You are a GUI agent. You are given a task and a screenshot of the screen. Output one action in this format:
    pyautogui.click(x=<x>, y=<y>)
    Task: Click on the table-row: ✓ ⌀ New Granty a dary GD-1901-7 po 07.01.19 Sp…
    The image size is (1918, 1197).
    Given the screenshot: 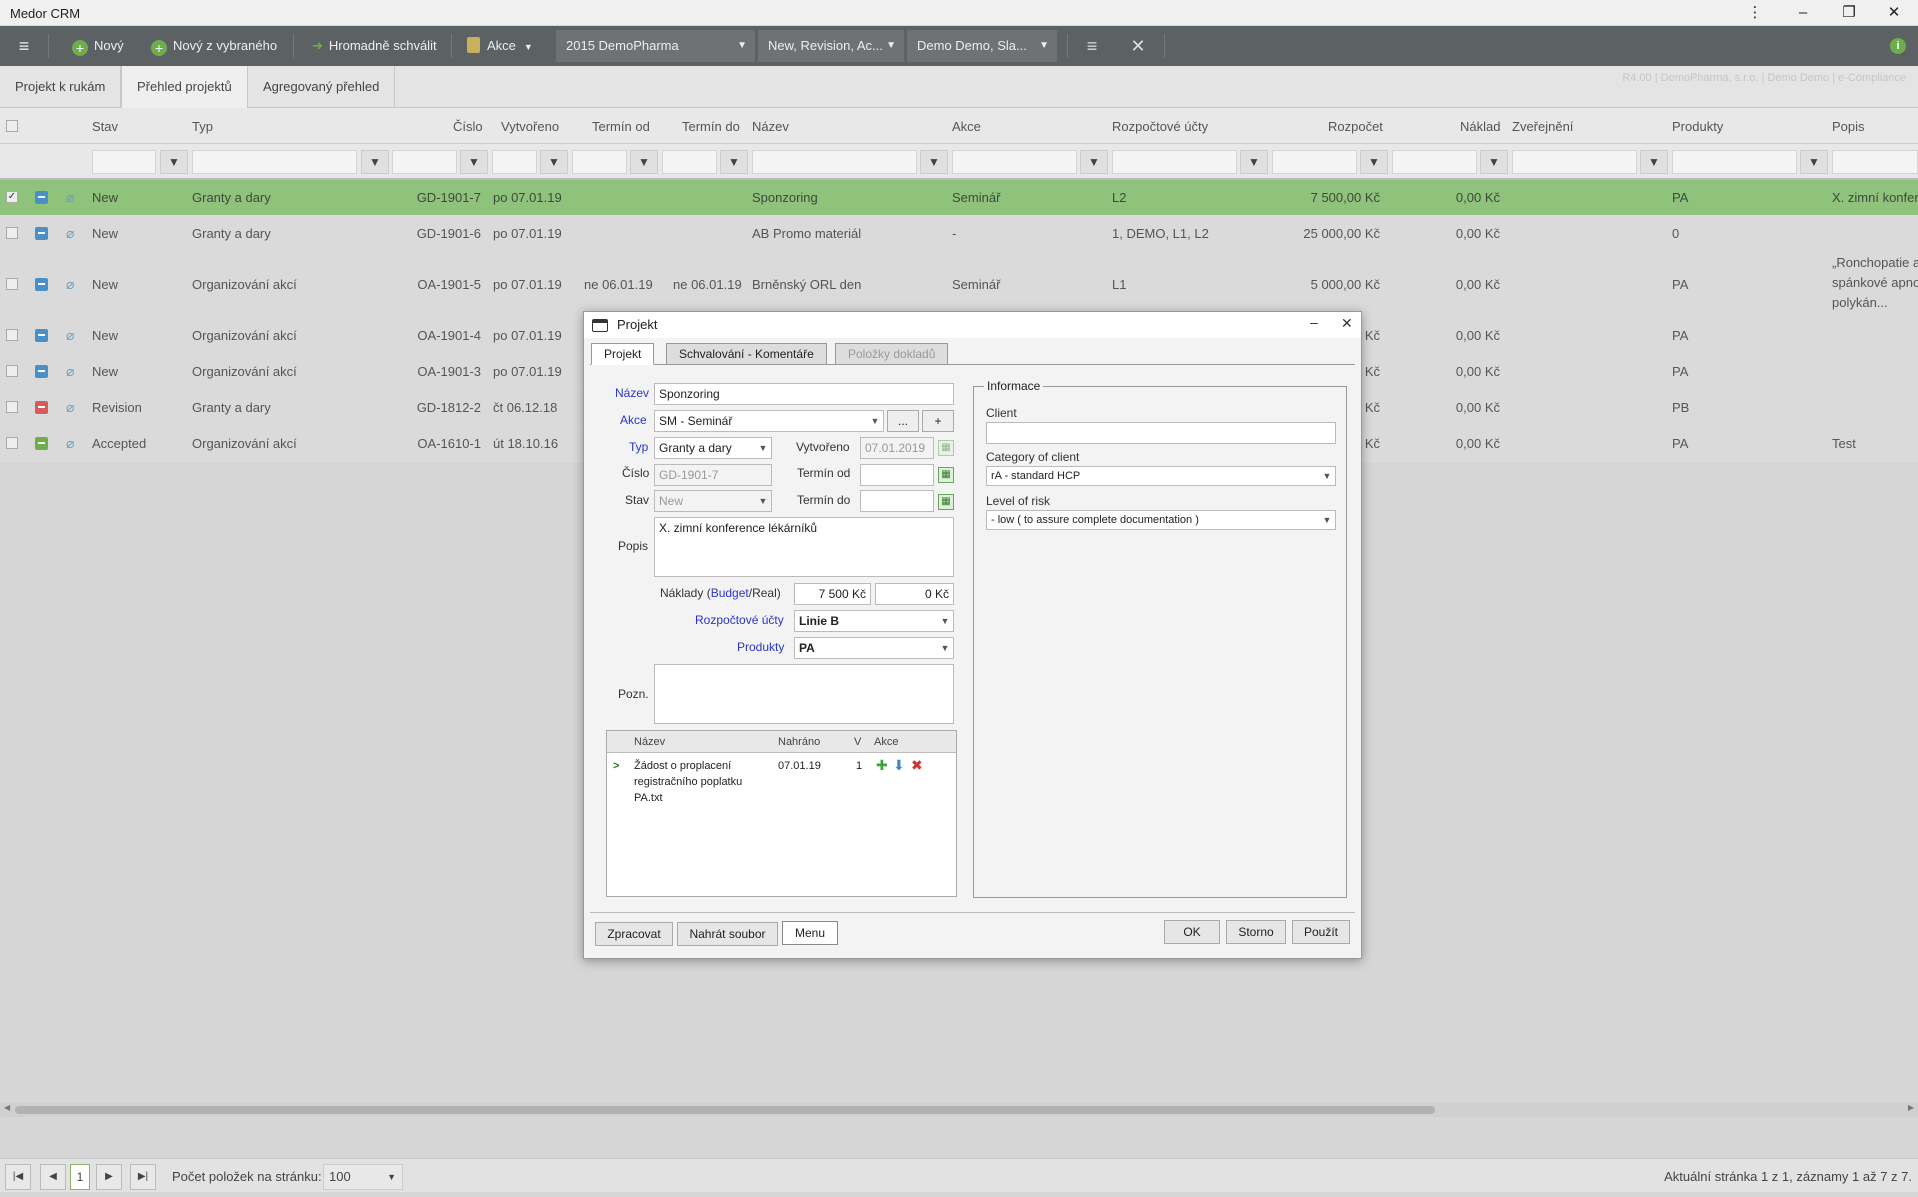 What is the action you would take?
    pyautogui.click(x=959, y=198)
    